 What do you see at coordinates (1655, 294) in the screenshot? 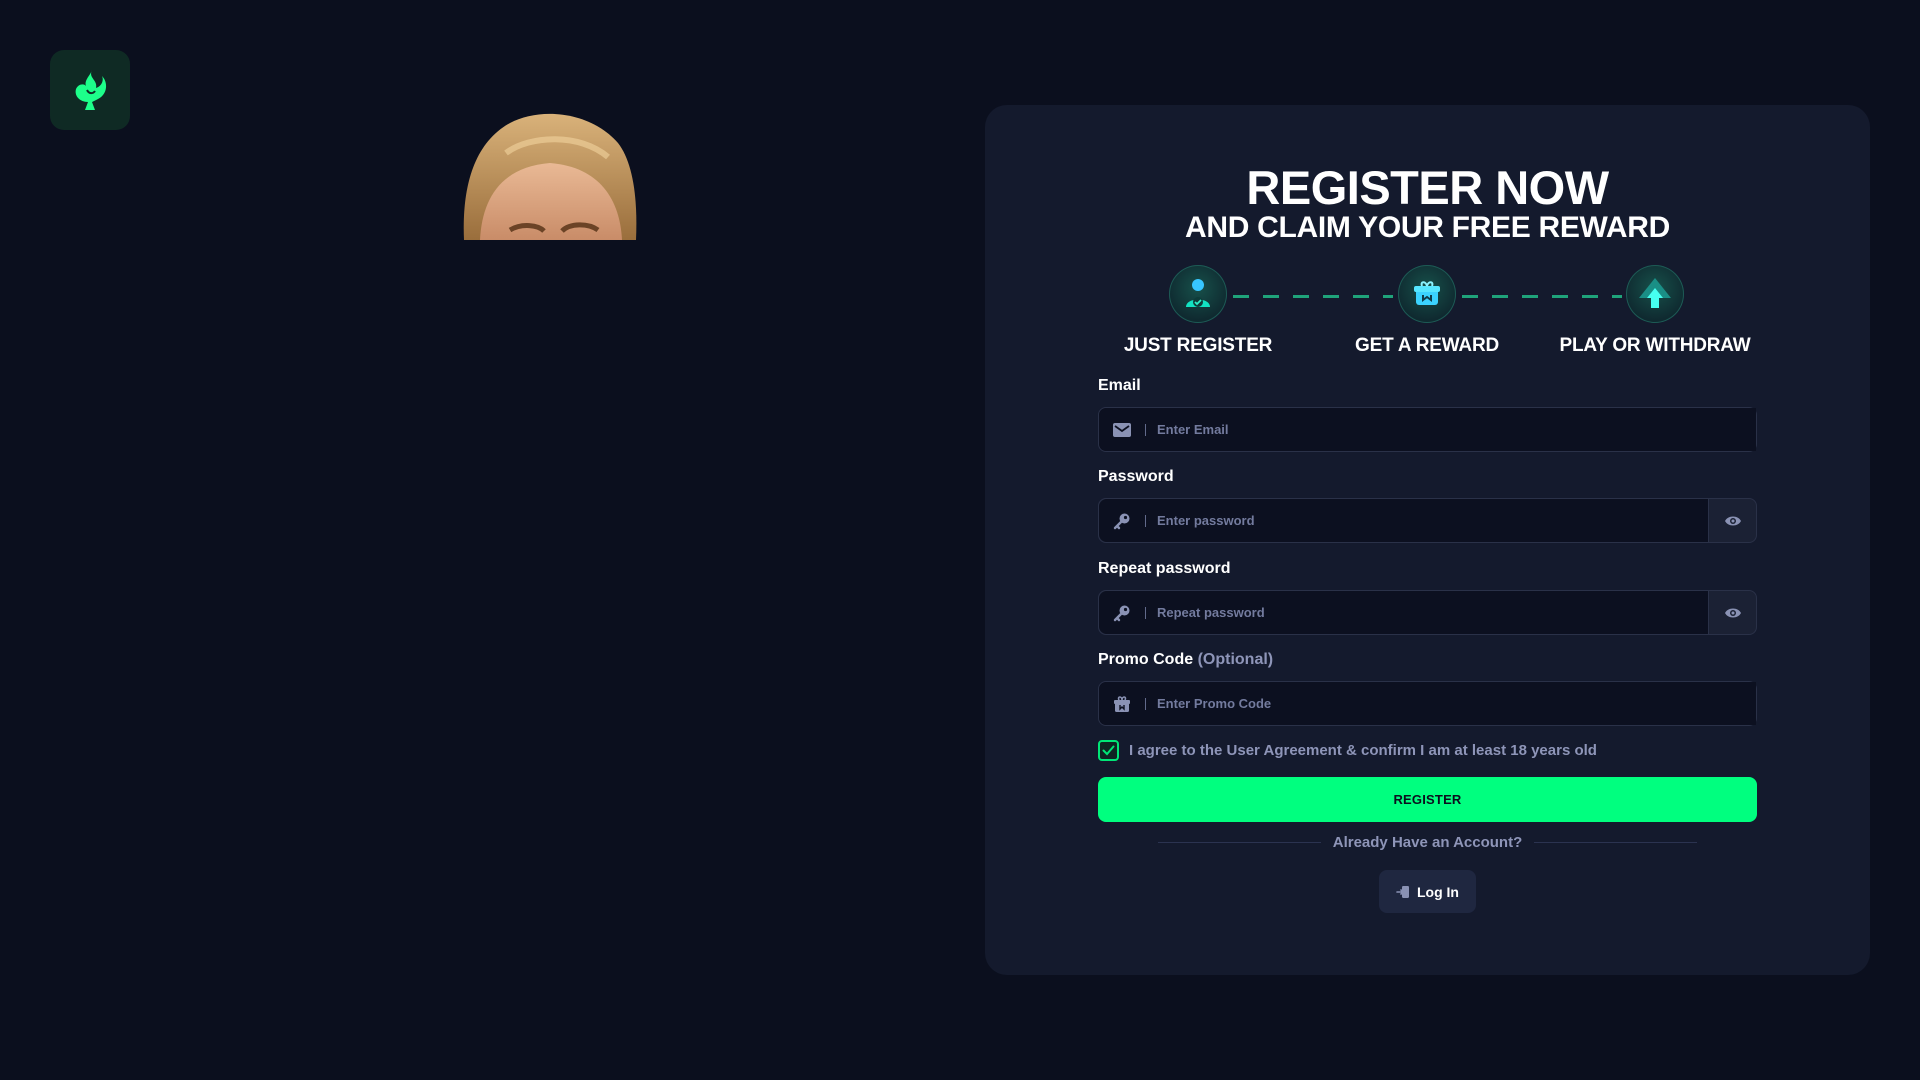
I see `arrow-up-icon` at bounding box center [1655, 294].